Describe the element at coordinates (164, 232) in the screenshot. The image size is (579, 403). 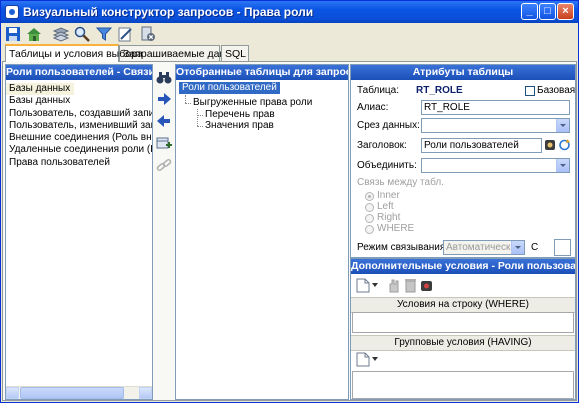
I see `side-action-bar` at that location.